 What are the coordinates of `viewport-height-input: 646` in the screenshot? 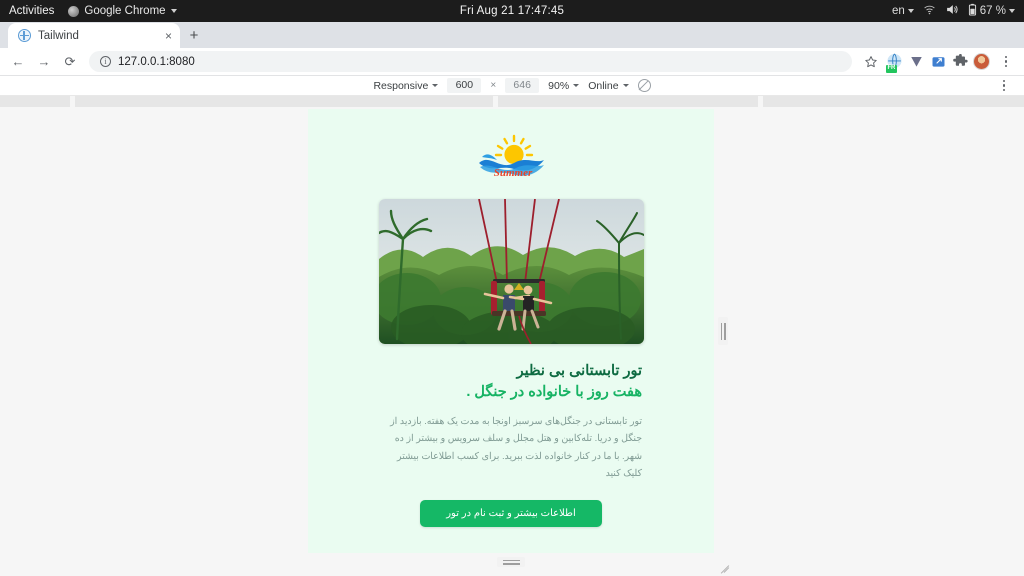 It's located at (522, 85).